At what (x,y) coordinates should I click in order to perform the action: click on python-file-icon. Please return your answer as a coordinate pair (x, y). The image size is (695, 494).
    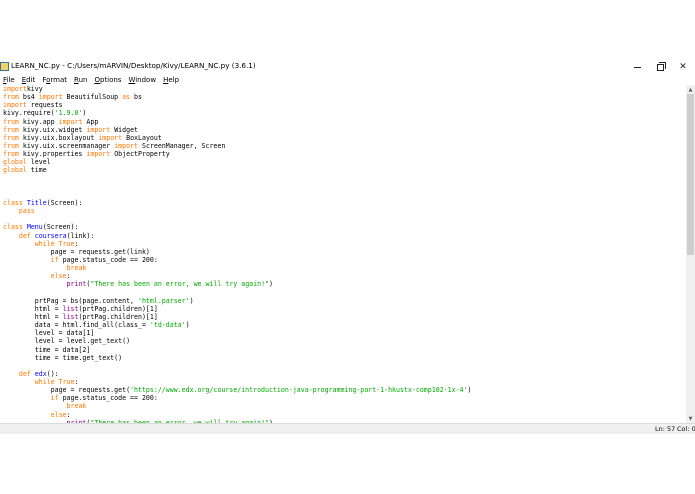
    Looking at the image, I should click on (4, 66).